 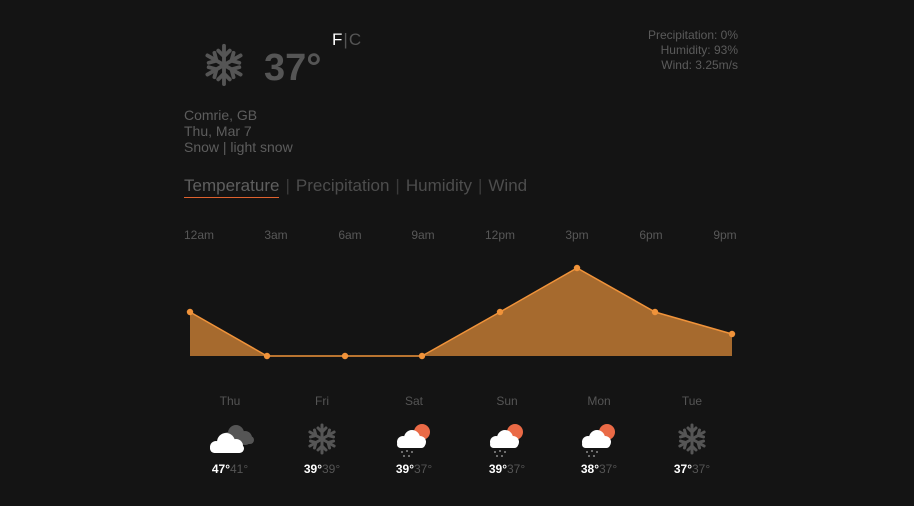 I want to click on tab-temperature: Temperature, so click(x=232, y=187).